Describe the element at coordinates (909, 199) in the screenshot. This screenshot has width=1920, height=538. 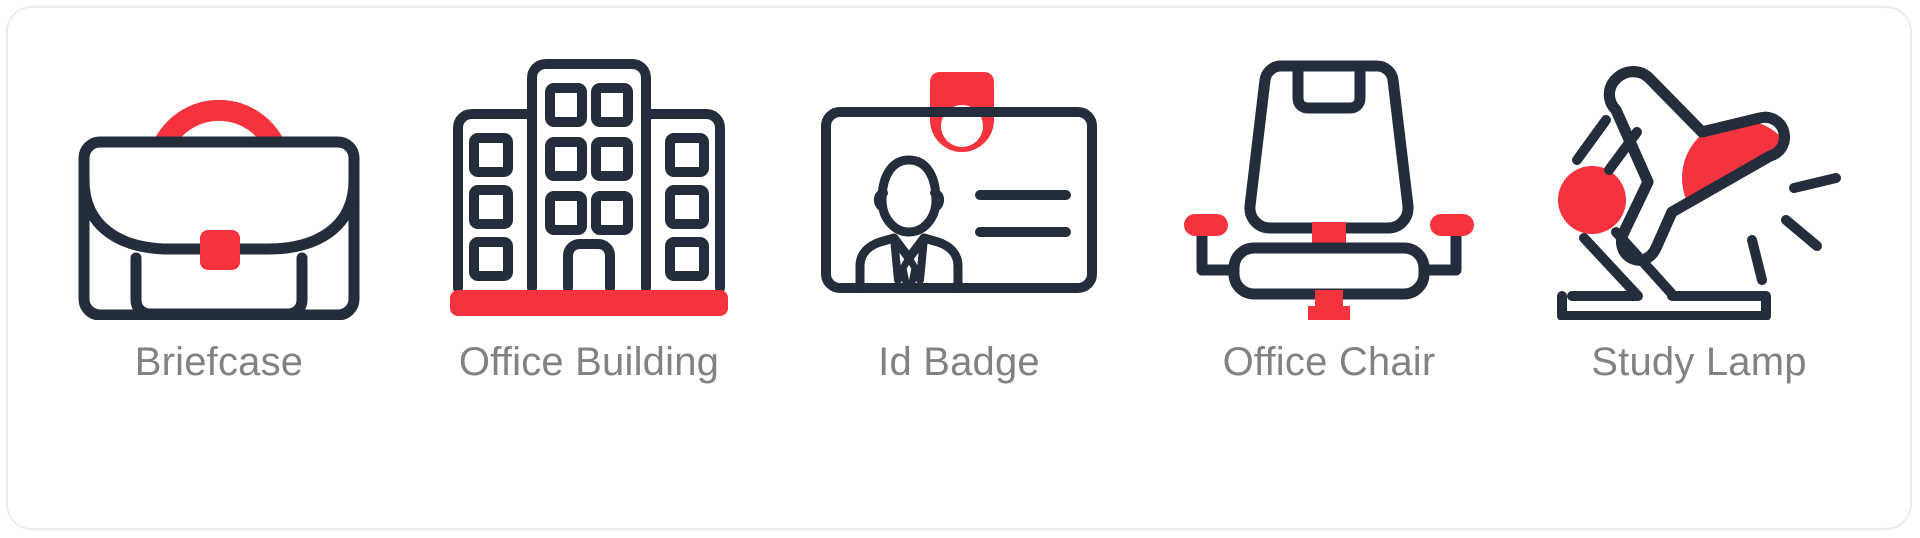
I see `badge-person-ears` at that location.